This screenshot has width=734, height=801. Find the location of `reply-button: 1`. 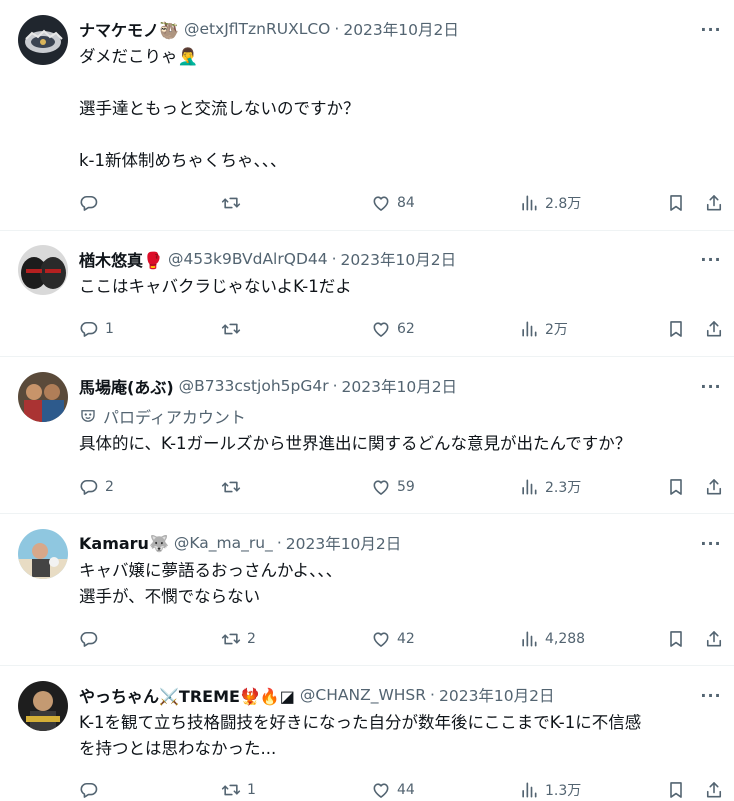

reply-button: 1 is located at coordinates (96, 329).